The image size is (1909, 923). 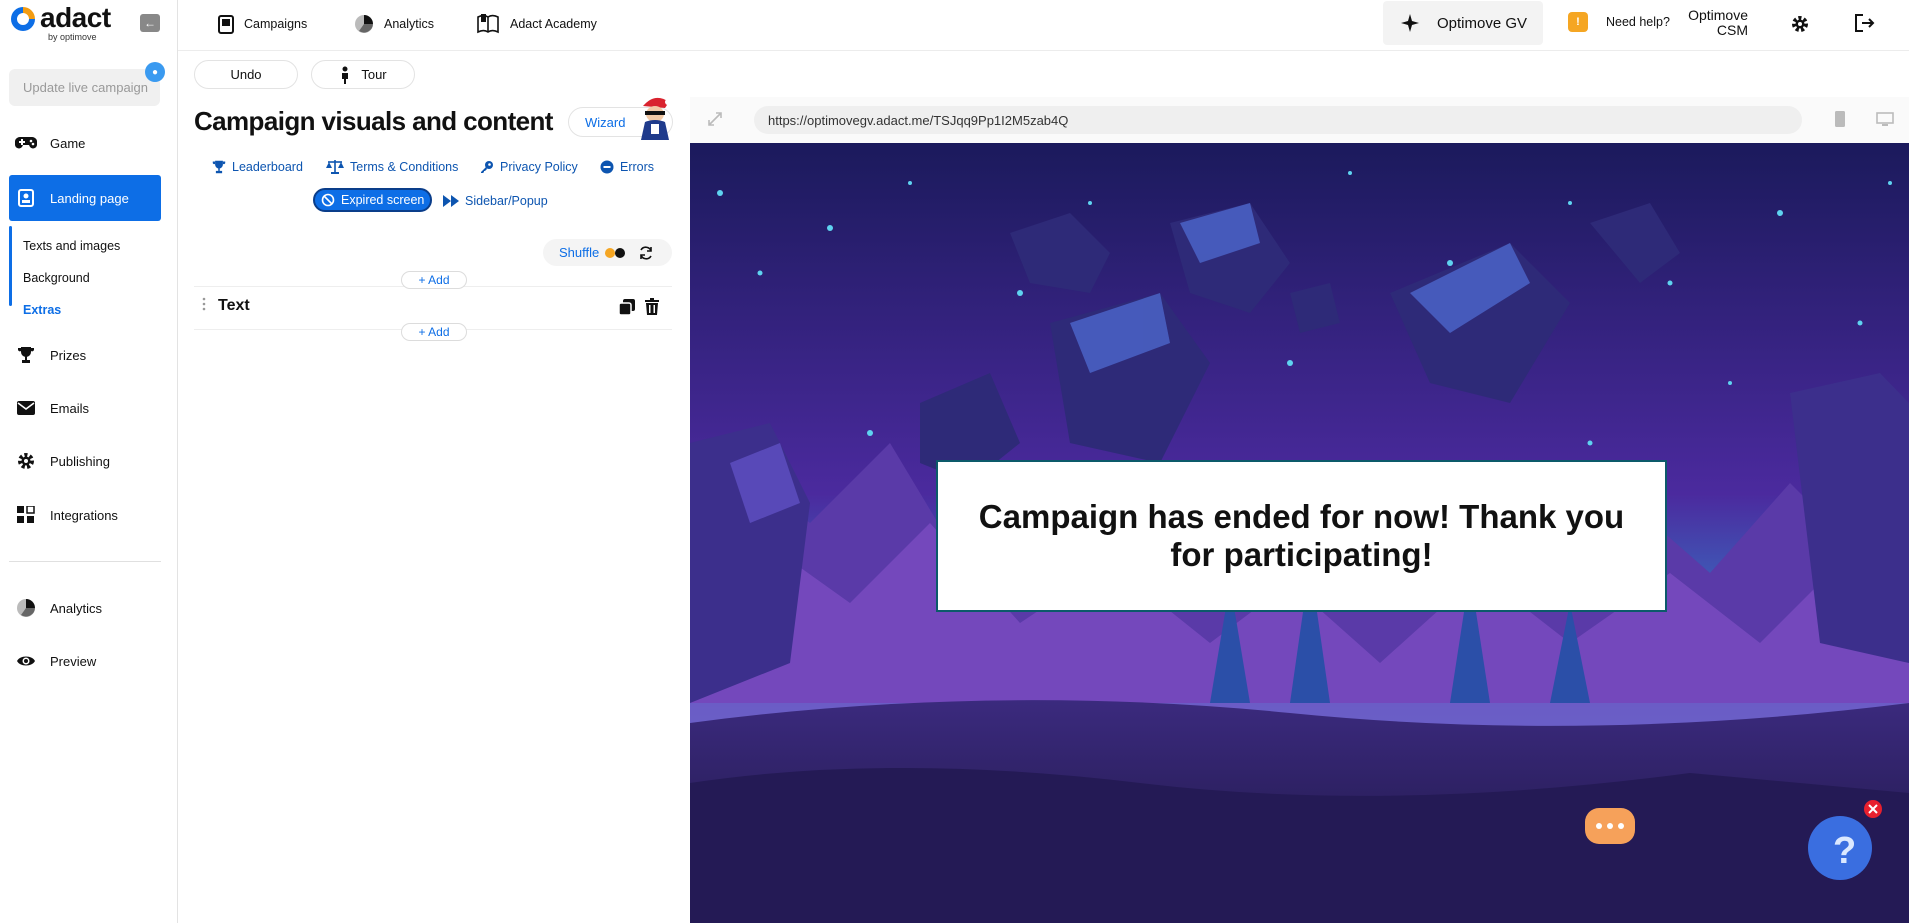 I want to click on header-link-adact-academy: Adact Academy, so click(x=536, y=24).